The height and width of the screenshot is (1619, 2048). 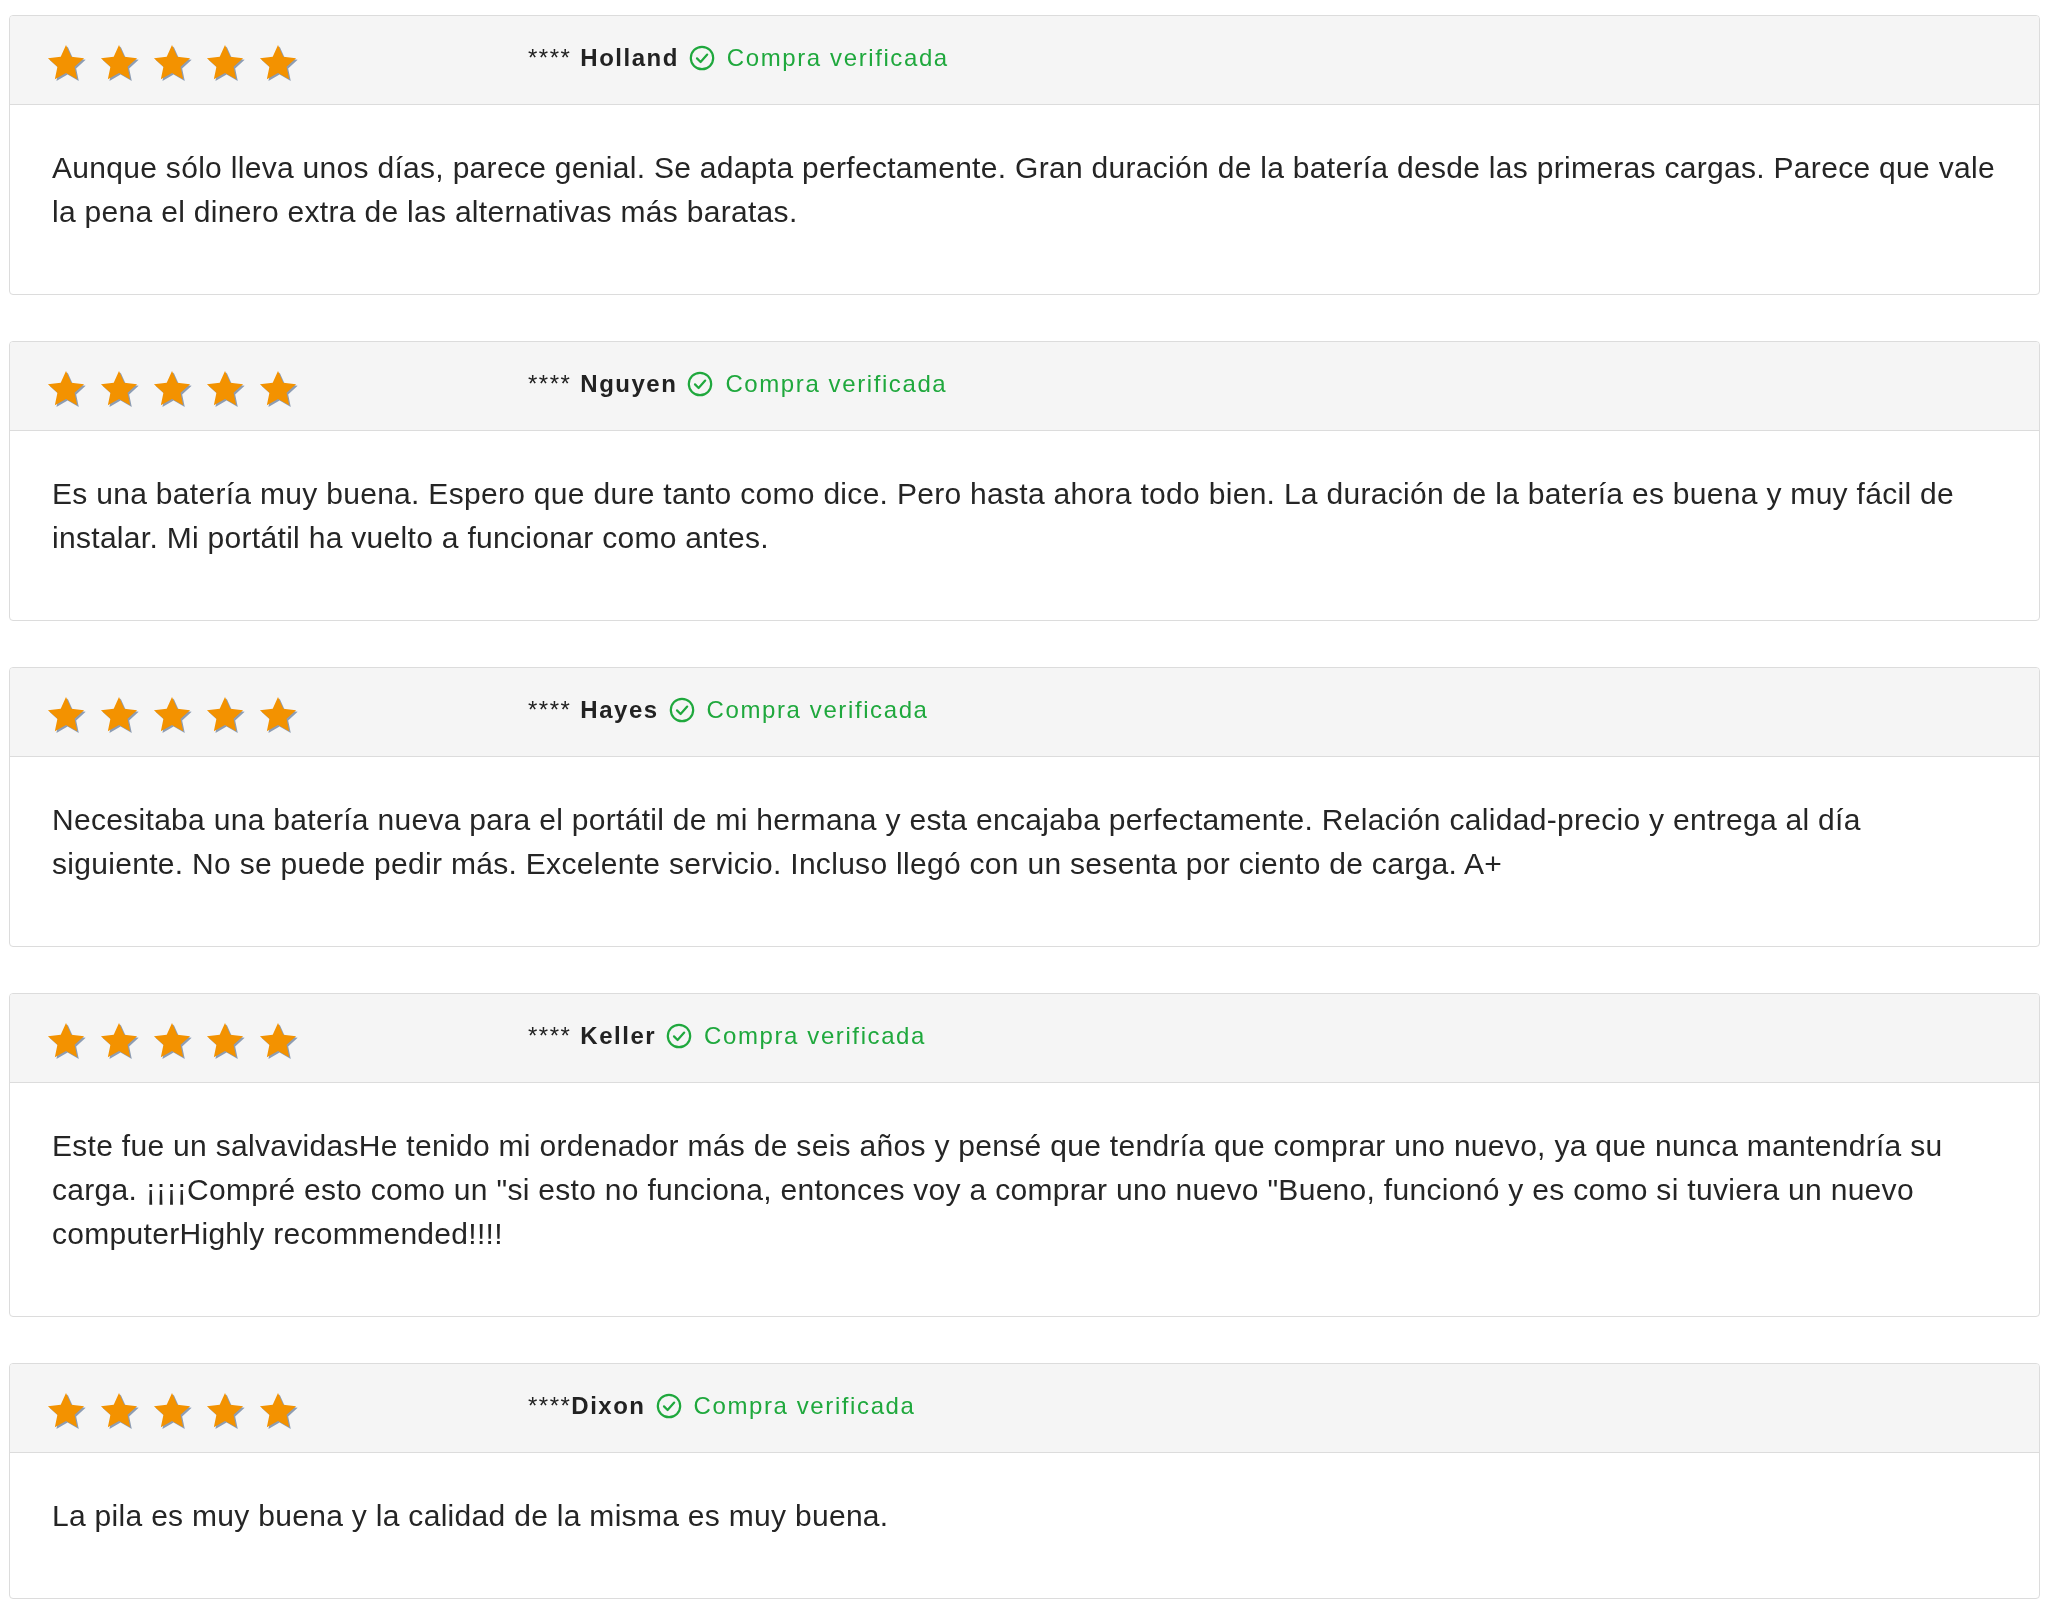 I want to click on reviewer-name: **** Nguyen, so click(x=603, y=384).